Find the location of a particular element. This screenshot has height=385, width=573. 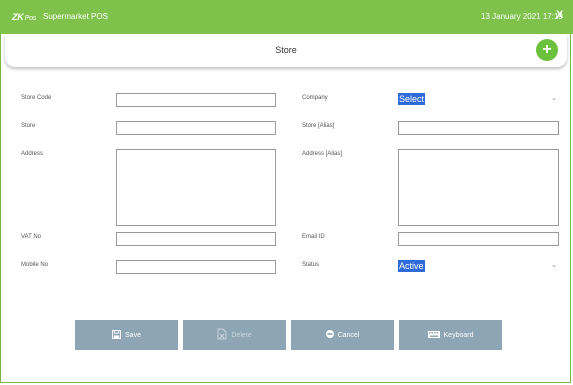

keyboard-label: Keyboard is located at coordinates (458, 335).